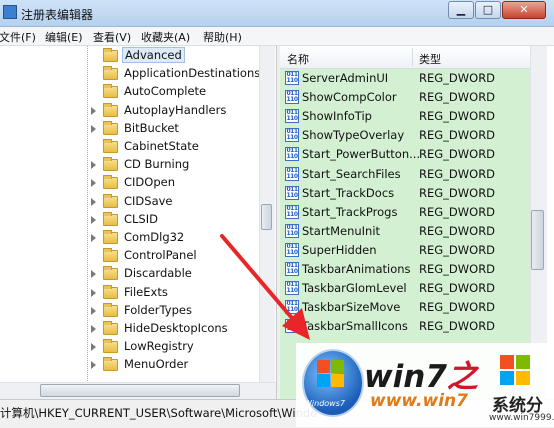 The image size is (554, 428). What do you see at coordinates (130, 56) in the screenshot?
I see `tree-item: Advanced` at bounding box center [130, 56].